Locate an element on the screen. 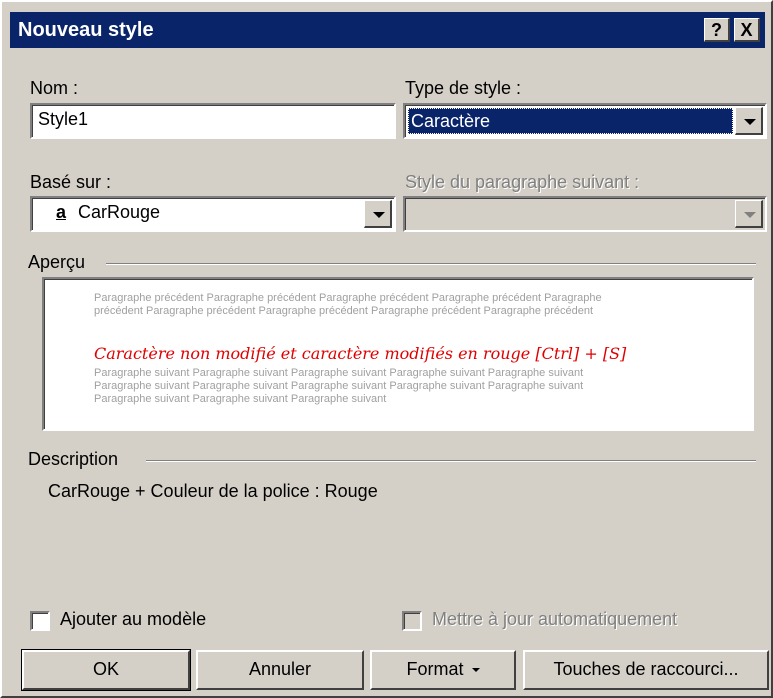 This screenshot has height=698, width=773. next-style-label: Style du paragraphe suivant : is located at coordinates (522, 182).